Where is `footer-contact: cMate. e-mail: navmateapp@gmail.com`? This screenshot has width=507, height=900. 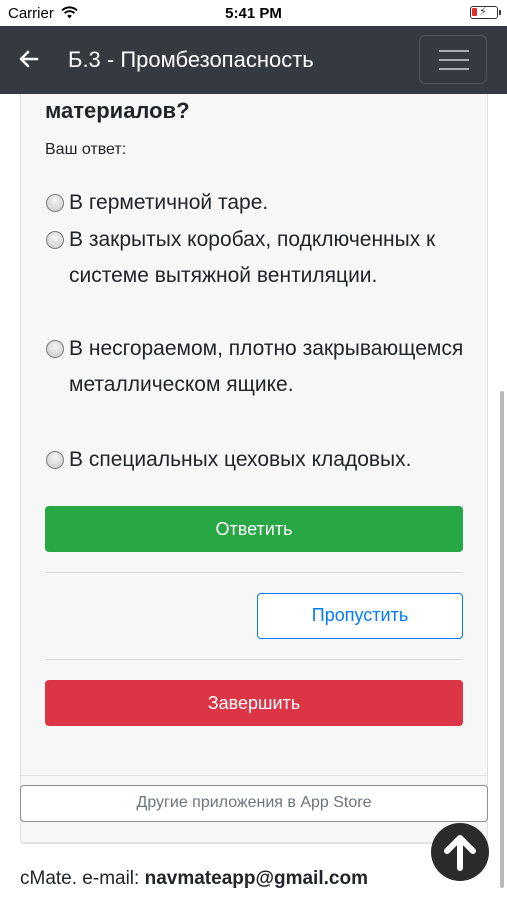
footer-contact: cMate. e-mail: navmateapp@gmail.com is located at coordinates (194, 879).